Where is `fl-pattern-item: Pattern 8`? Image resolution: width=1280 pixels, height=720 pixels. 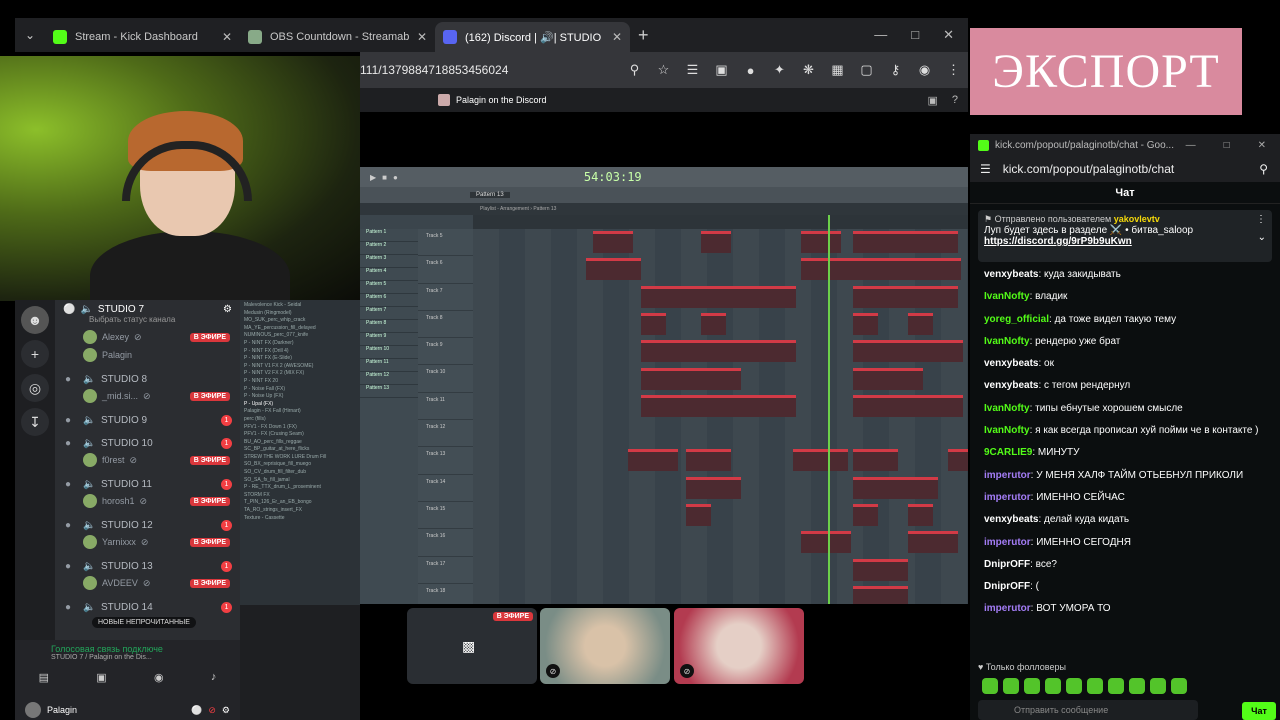 fl-pattern-item: Pattern 8 is located at coordinates (389, 326).